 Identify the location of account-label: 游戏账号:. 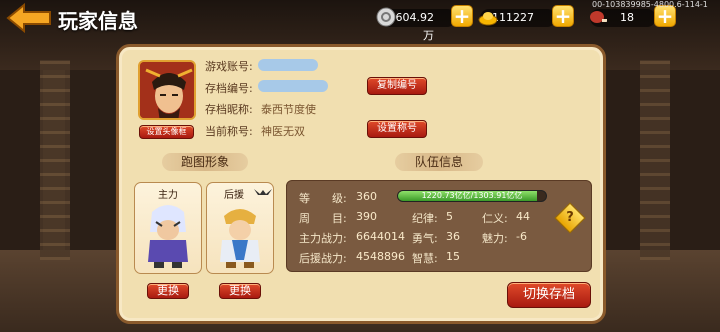
(229, 66).